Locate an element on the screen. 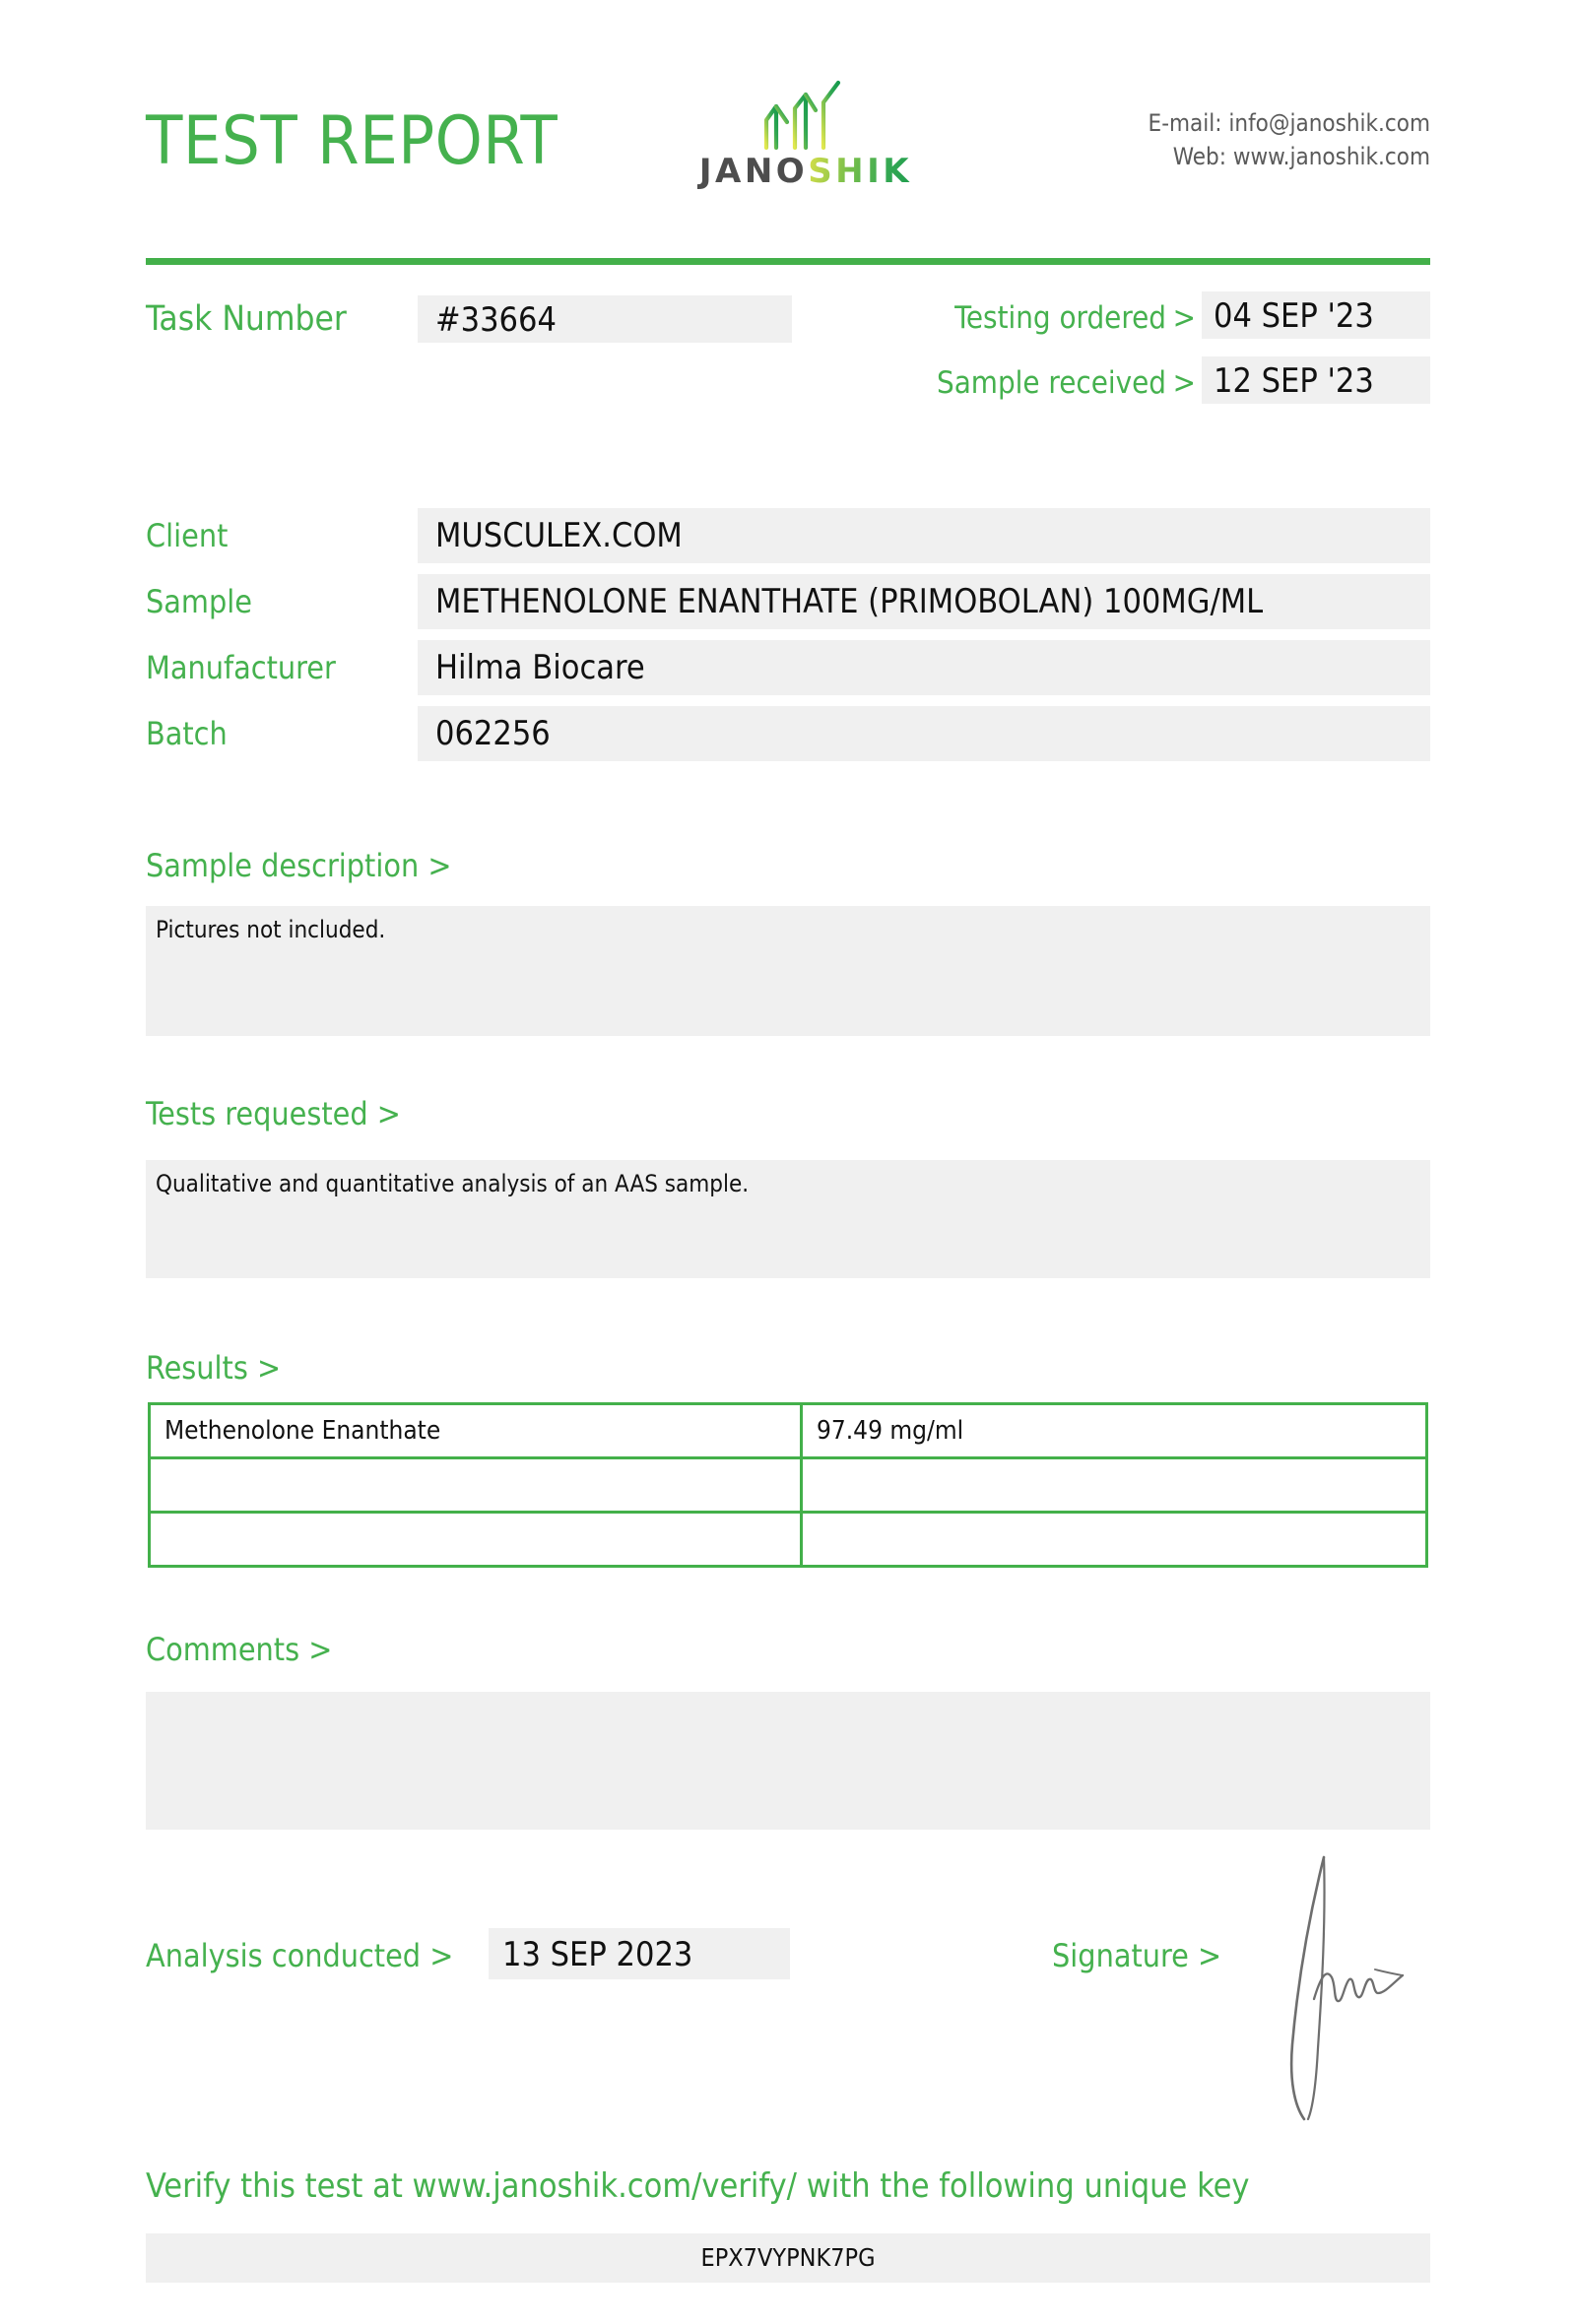  field-row-manufacturer: Manufacturer Hilma Biocare is located at coordinates (788, 673).